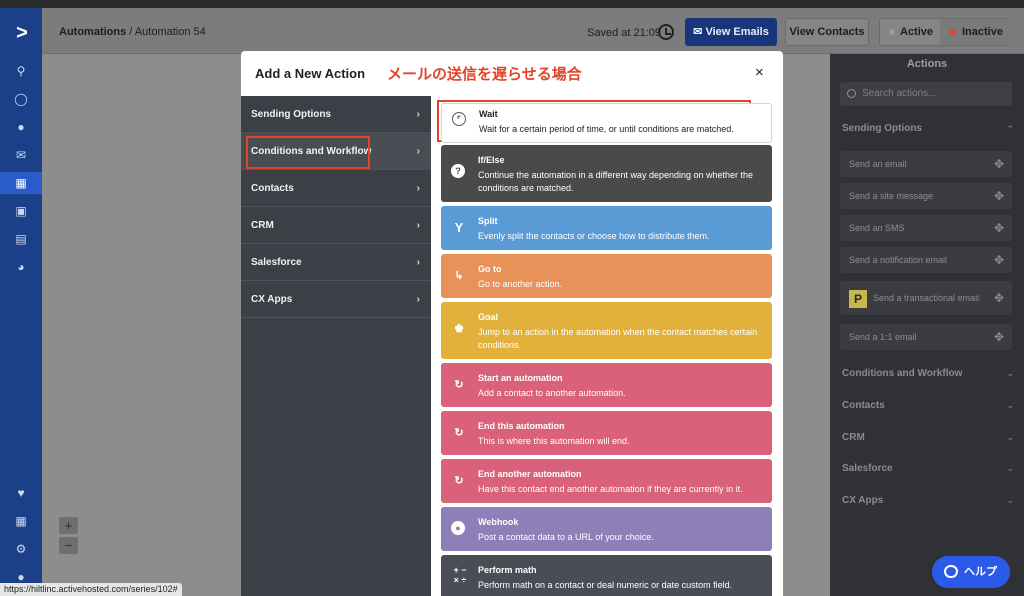 The width and height of the screenshot is (1024, 596). Describe the element at coordinates (910, 32) in the screenshot. I see `status-active-option: Active` at that location.